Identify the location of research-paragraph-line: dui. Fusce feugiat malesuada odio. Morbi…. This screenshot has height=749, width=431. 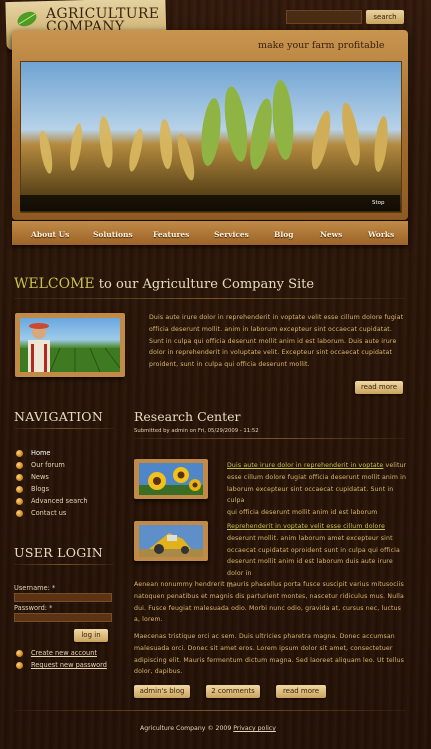
(268, 608).